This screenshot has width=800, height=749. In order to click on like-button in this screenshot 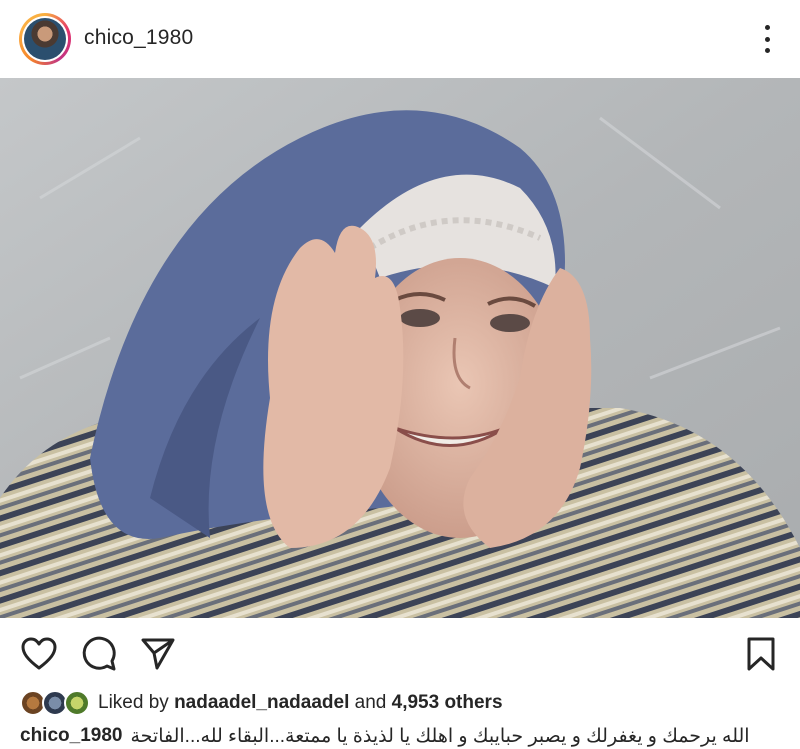, I will do `click(39, 654)`.